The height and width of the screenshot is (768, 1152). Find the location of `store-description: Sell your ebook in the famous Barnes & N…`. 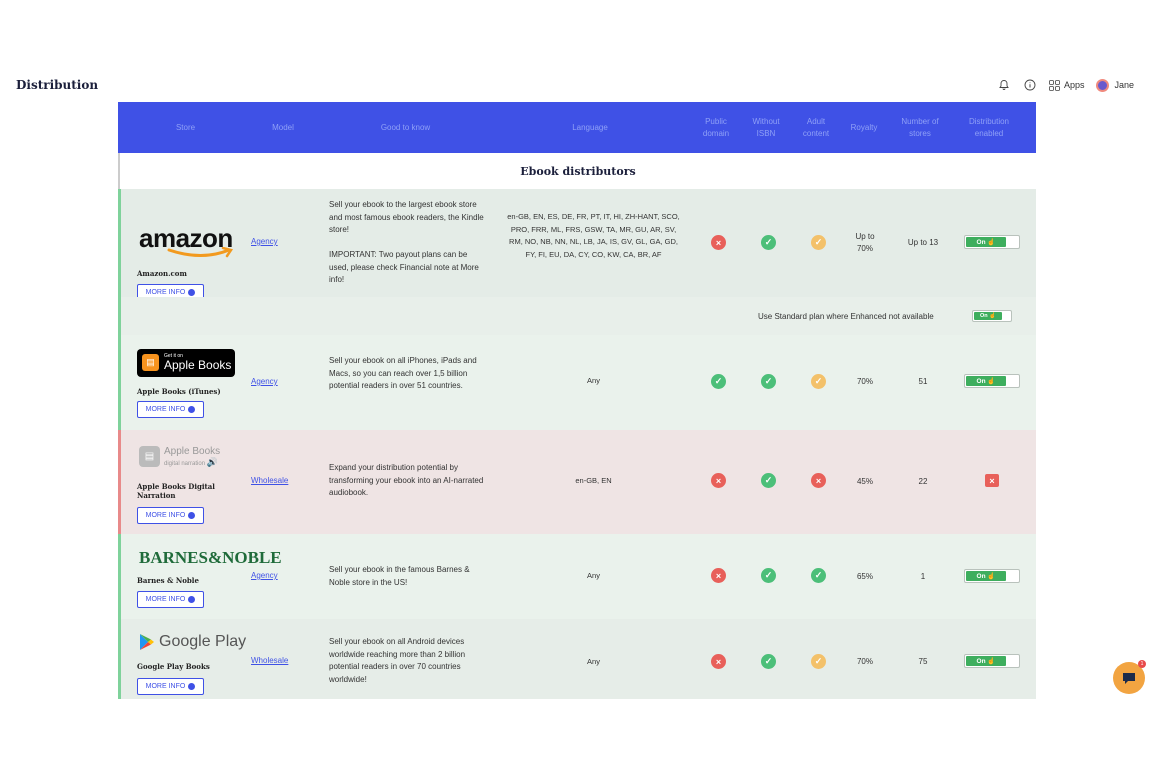

store-description: Sell your ebook in the famous Barnes & N… is located at coordinates (399, 576).